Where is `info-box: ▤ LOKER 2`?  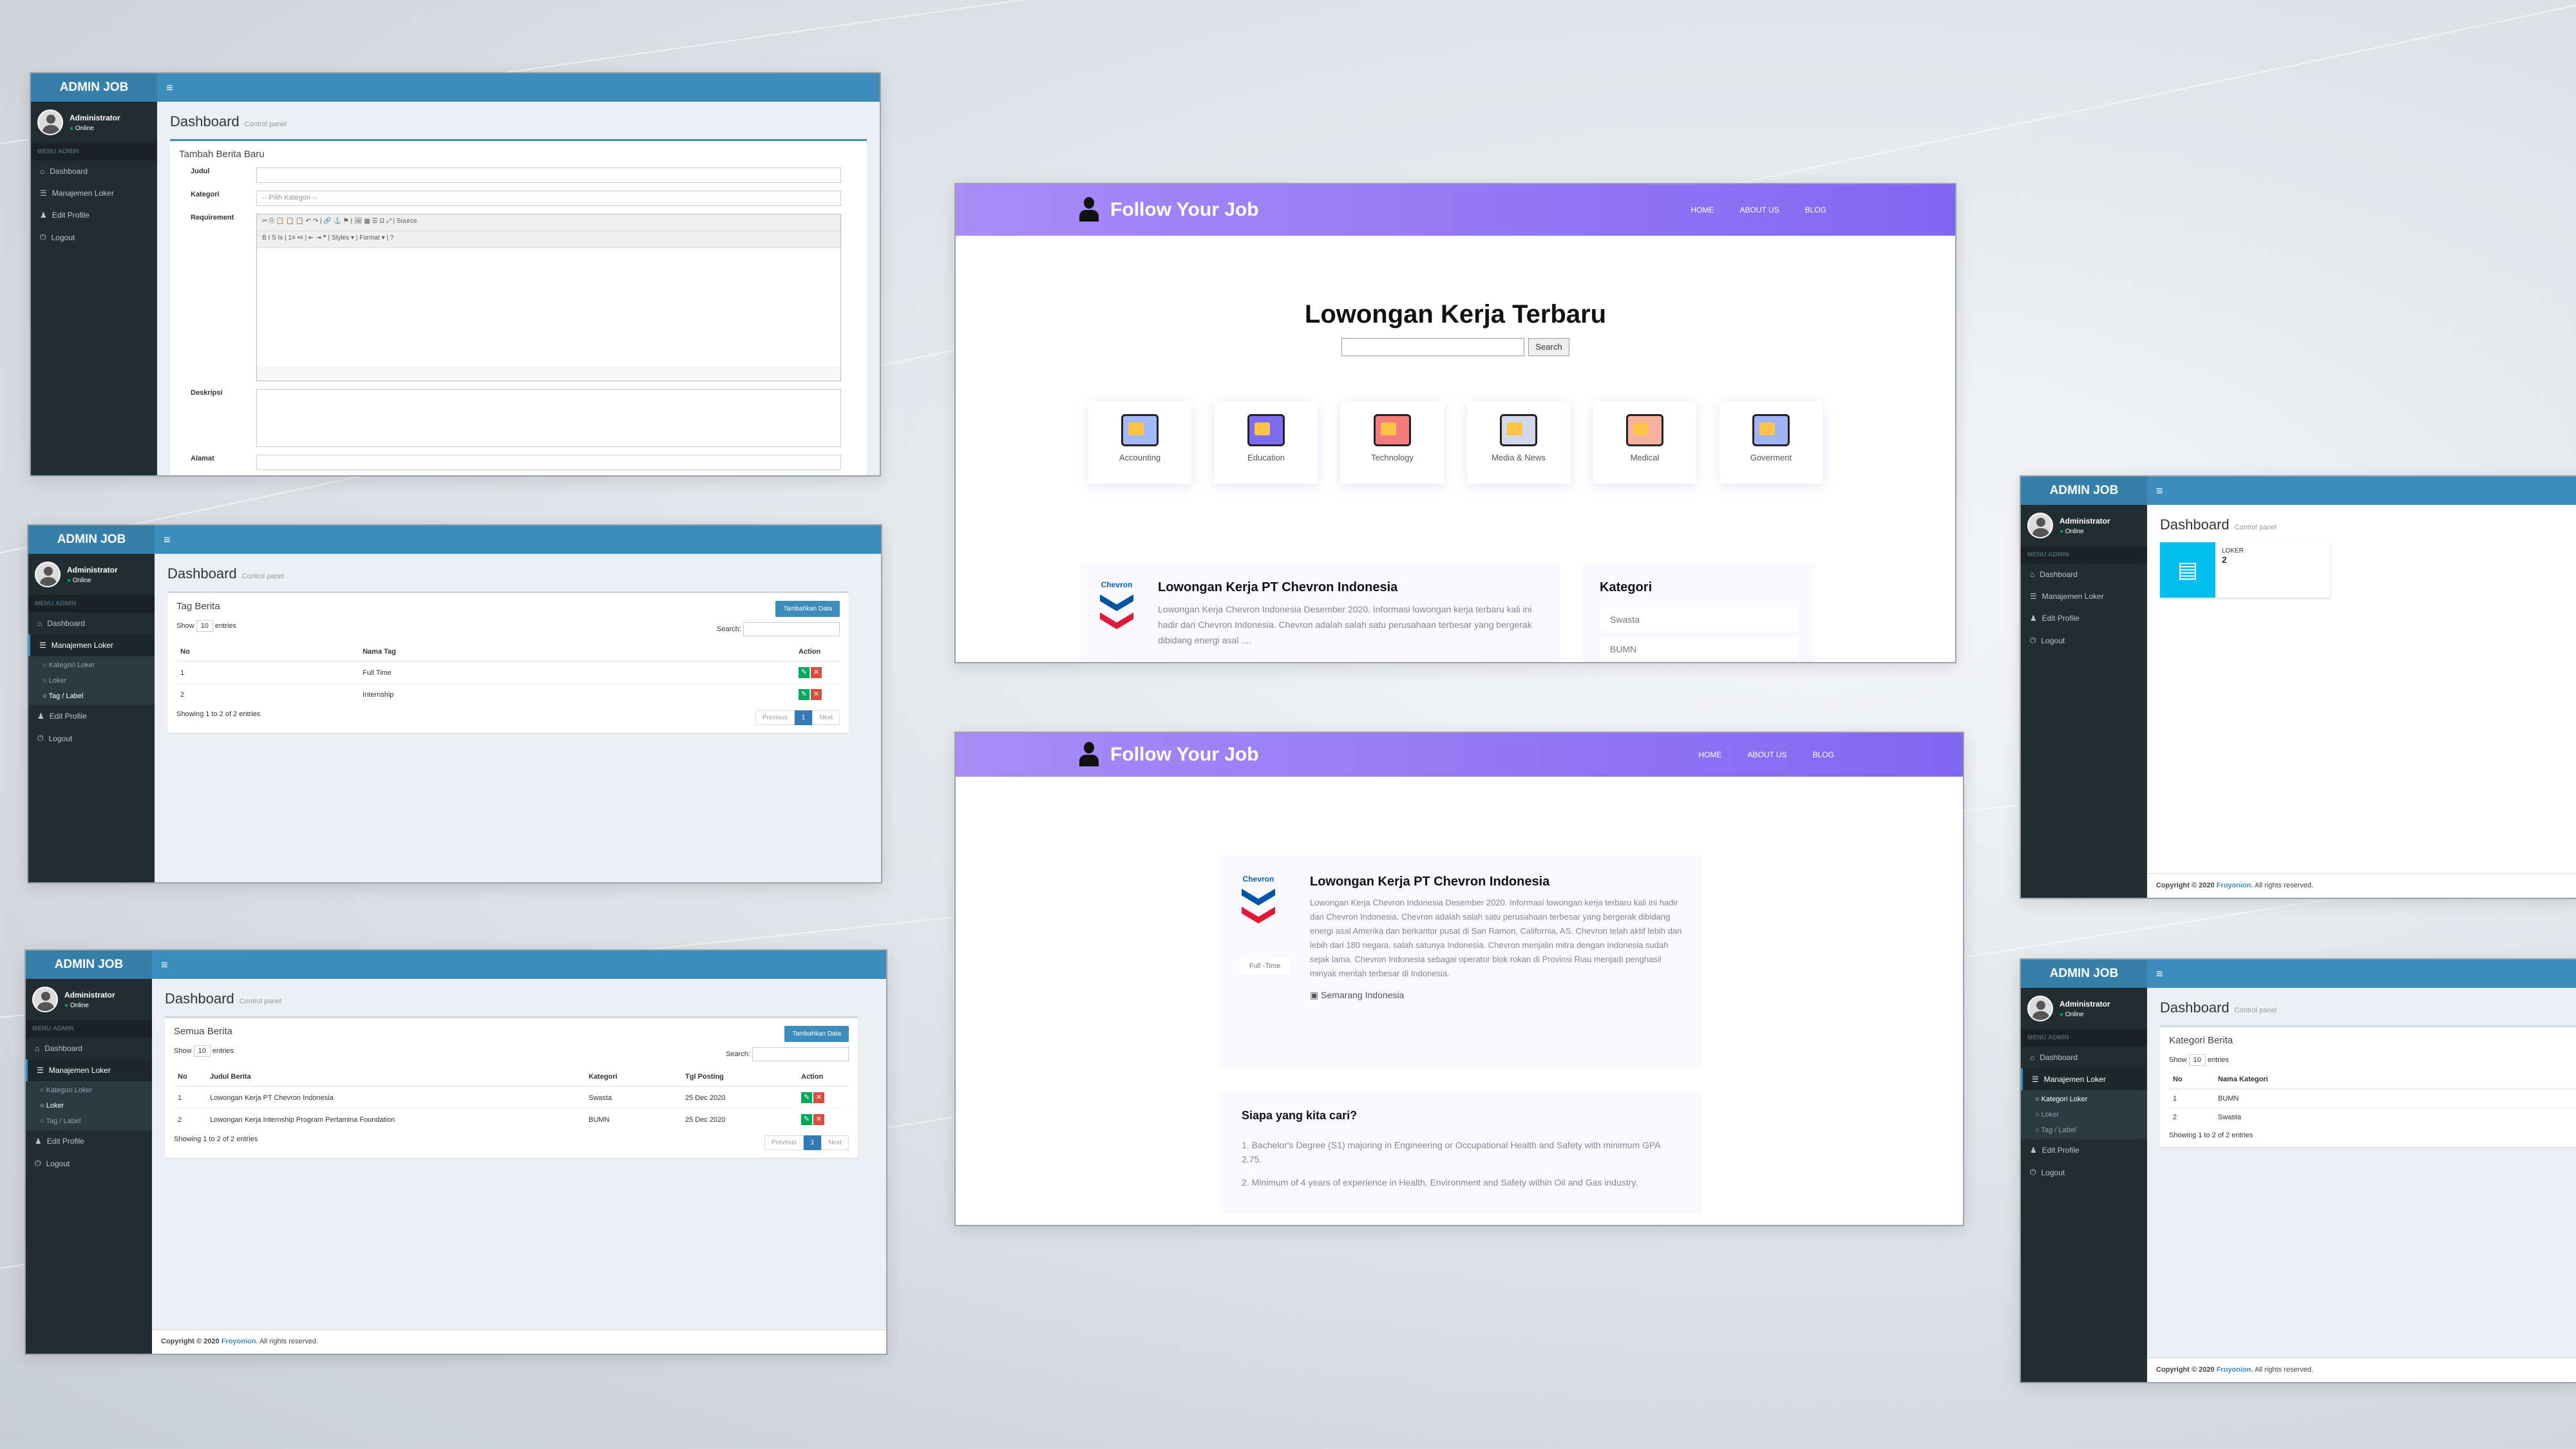
info-box: ▤ LOKER 2 is located at coordinates (2245, 570).